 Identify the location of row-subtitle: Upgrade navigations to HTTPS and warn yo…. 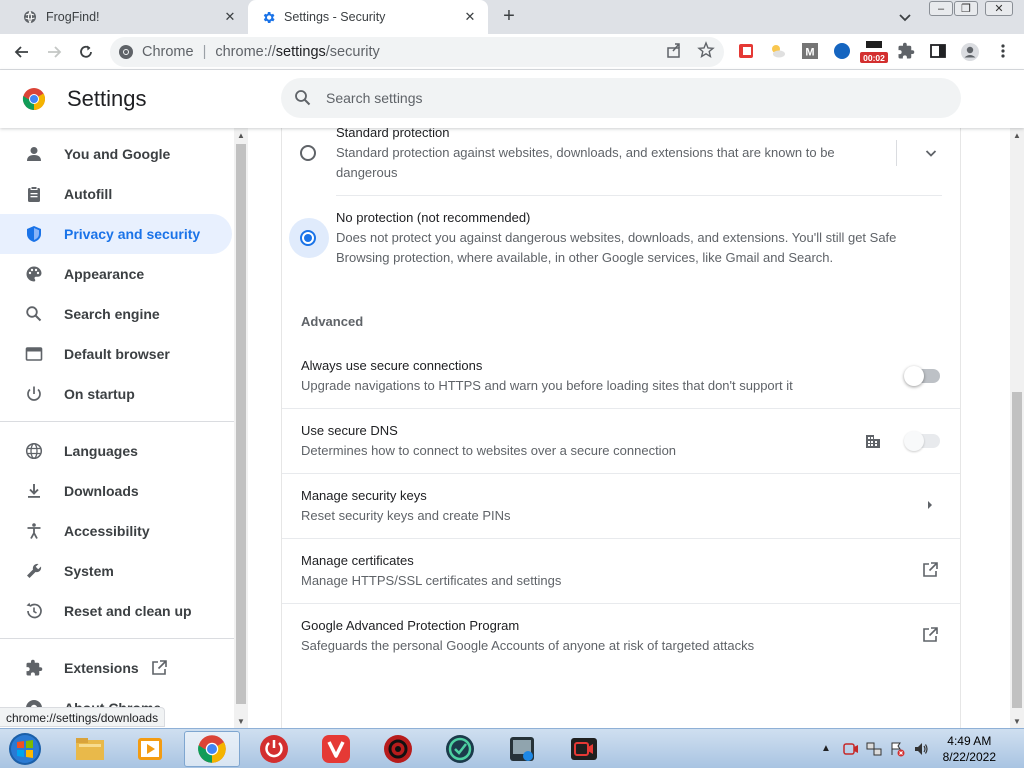
(547, 385).